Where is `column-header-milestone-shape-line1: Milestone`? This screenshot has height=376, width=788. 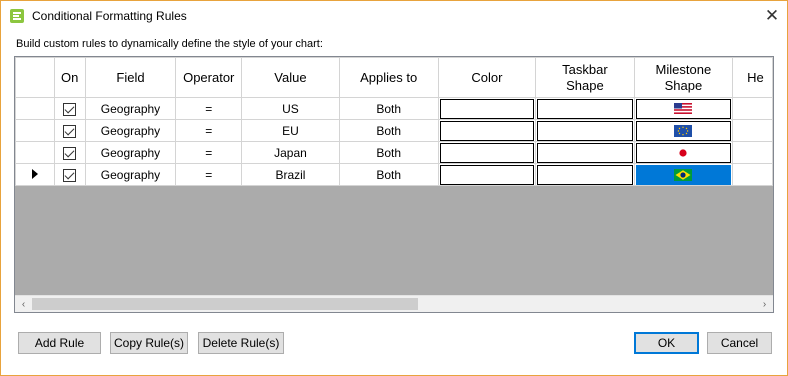
column-header-milestone-shape-line1: Milestone is located at coordinates (683, 69).